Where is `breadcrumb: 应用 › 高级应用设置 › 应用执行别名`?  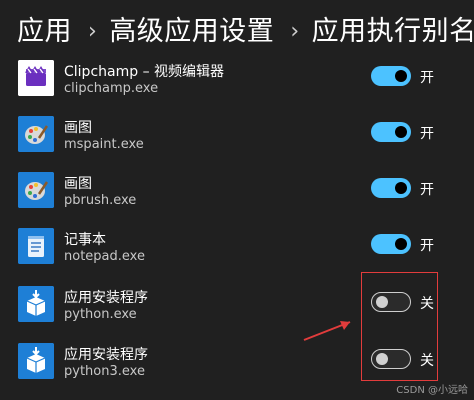 breadcrumb: 应用 › 高级应用设置 › 应用执行别名 is located at coordinates (245, 32).